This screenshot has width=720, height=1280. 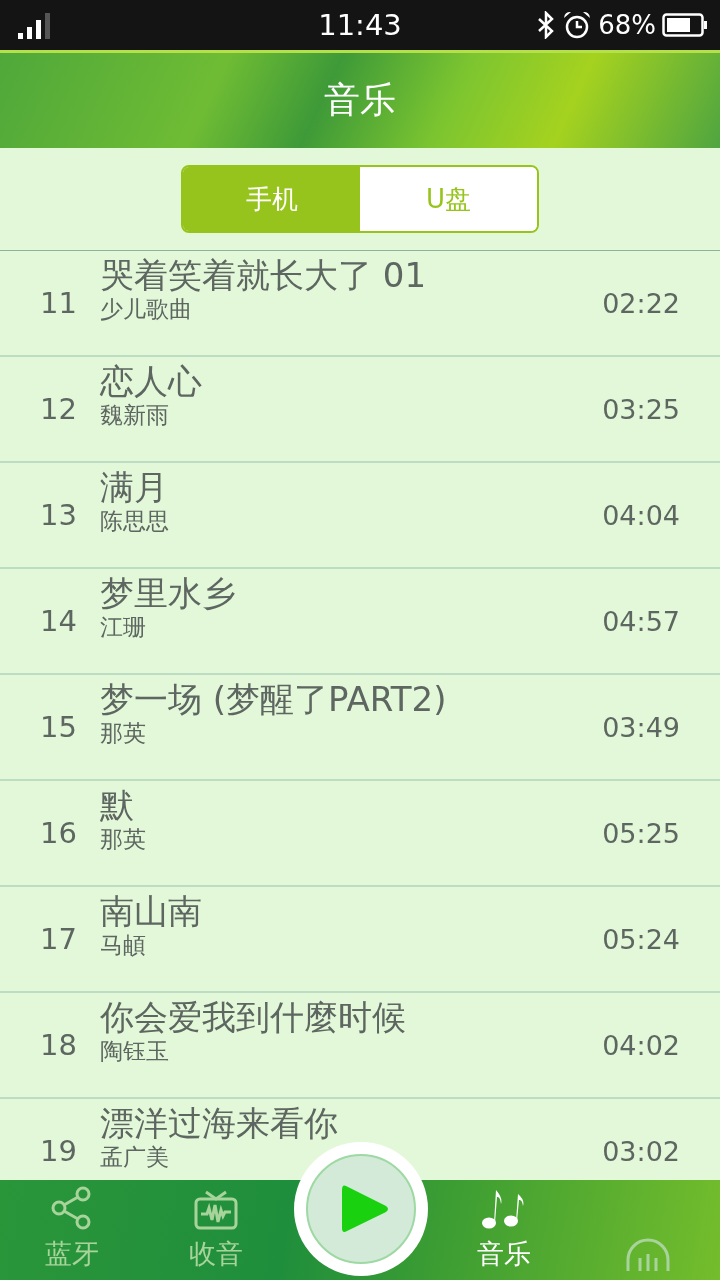 I want to click on battery-percent: 68%, so click(x=627, y=25).